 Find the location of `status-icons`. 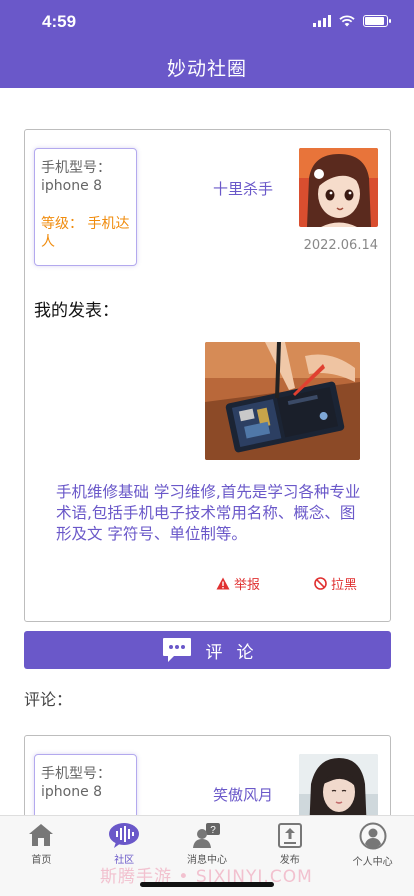

status-icons is located at coordinates (352, 21).